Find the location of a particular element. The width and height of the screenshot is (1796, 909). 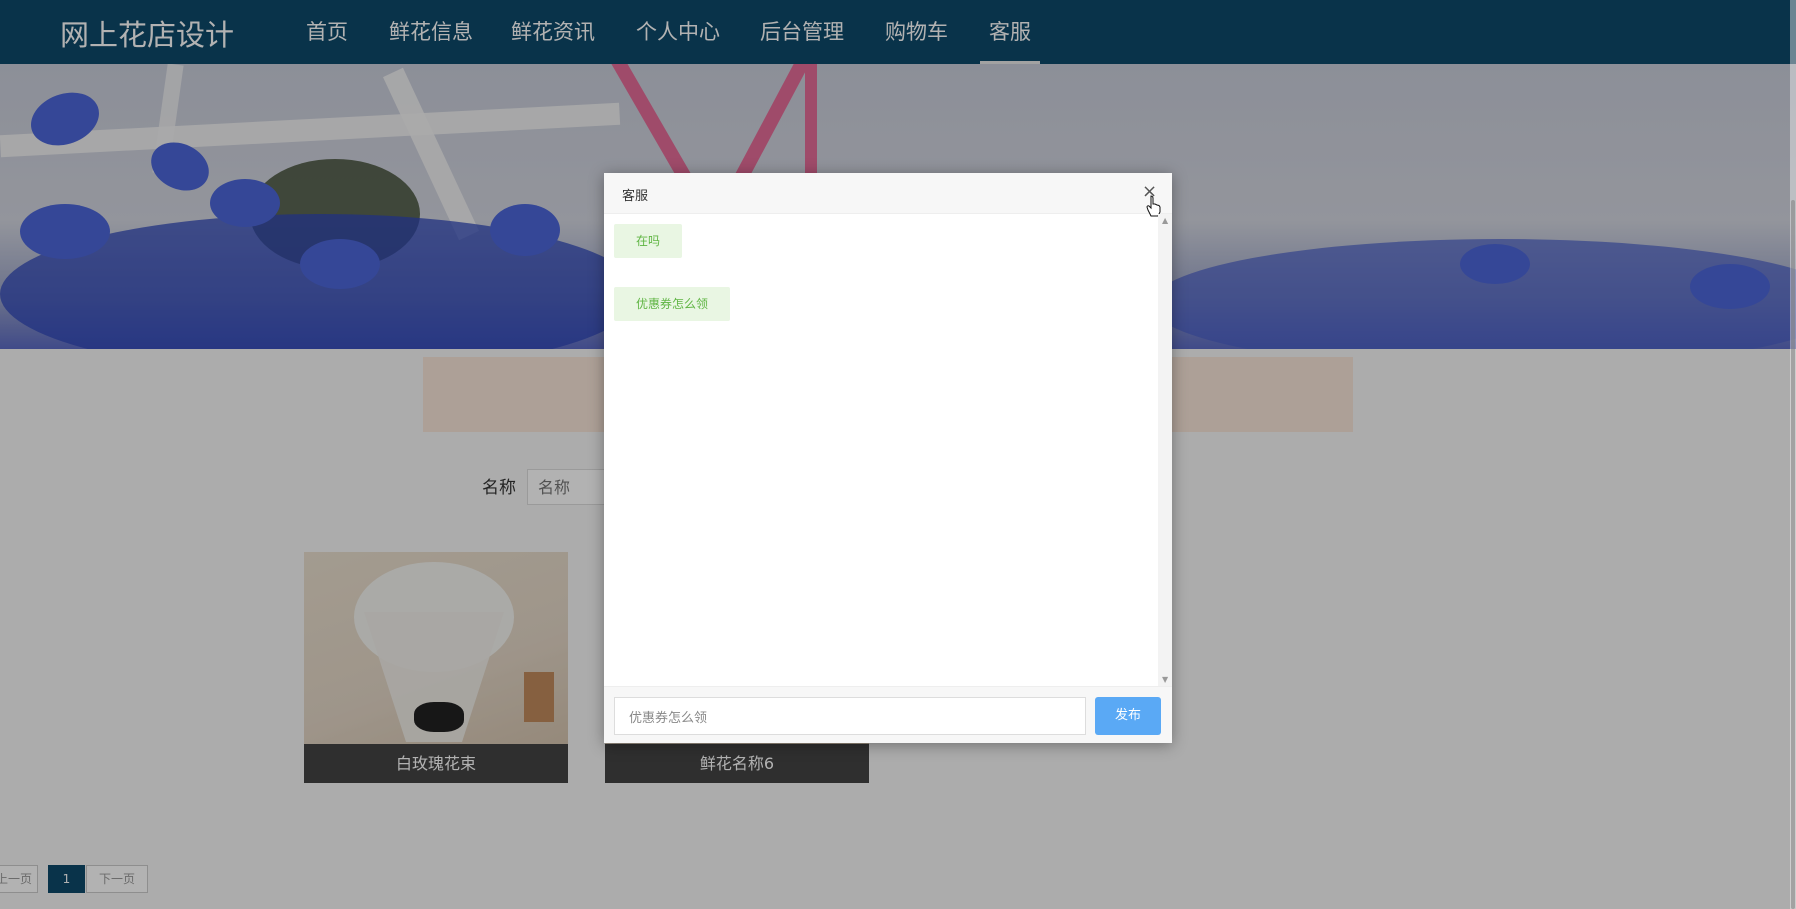

message-bubble: 优惠券怎么领 is located at coordinates (672, 304).